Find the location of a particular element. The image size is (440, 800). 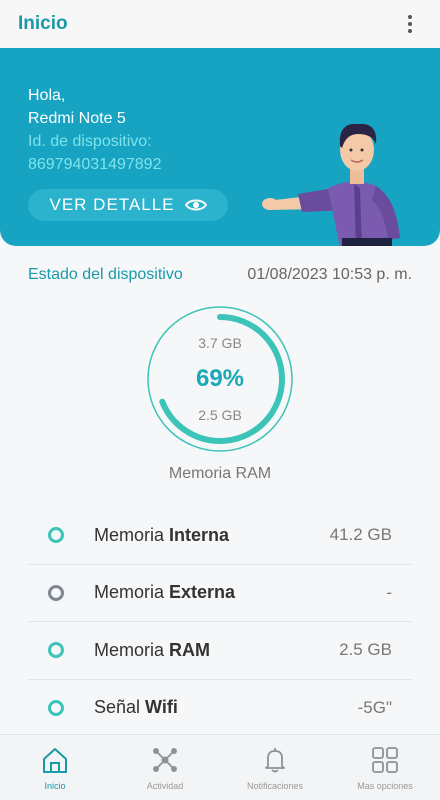

status-timestamp: 01/08/2023 10:53 p. m. is located at coordinates (329, 274).